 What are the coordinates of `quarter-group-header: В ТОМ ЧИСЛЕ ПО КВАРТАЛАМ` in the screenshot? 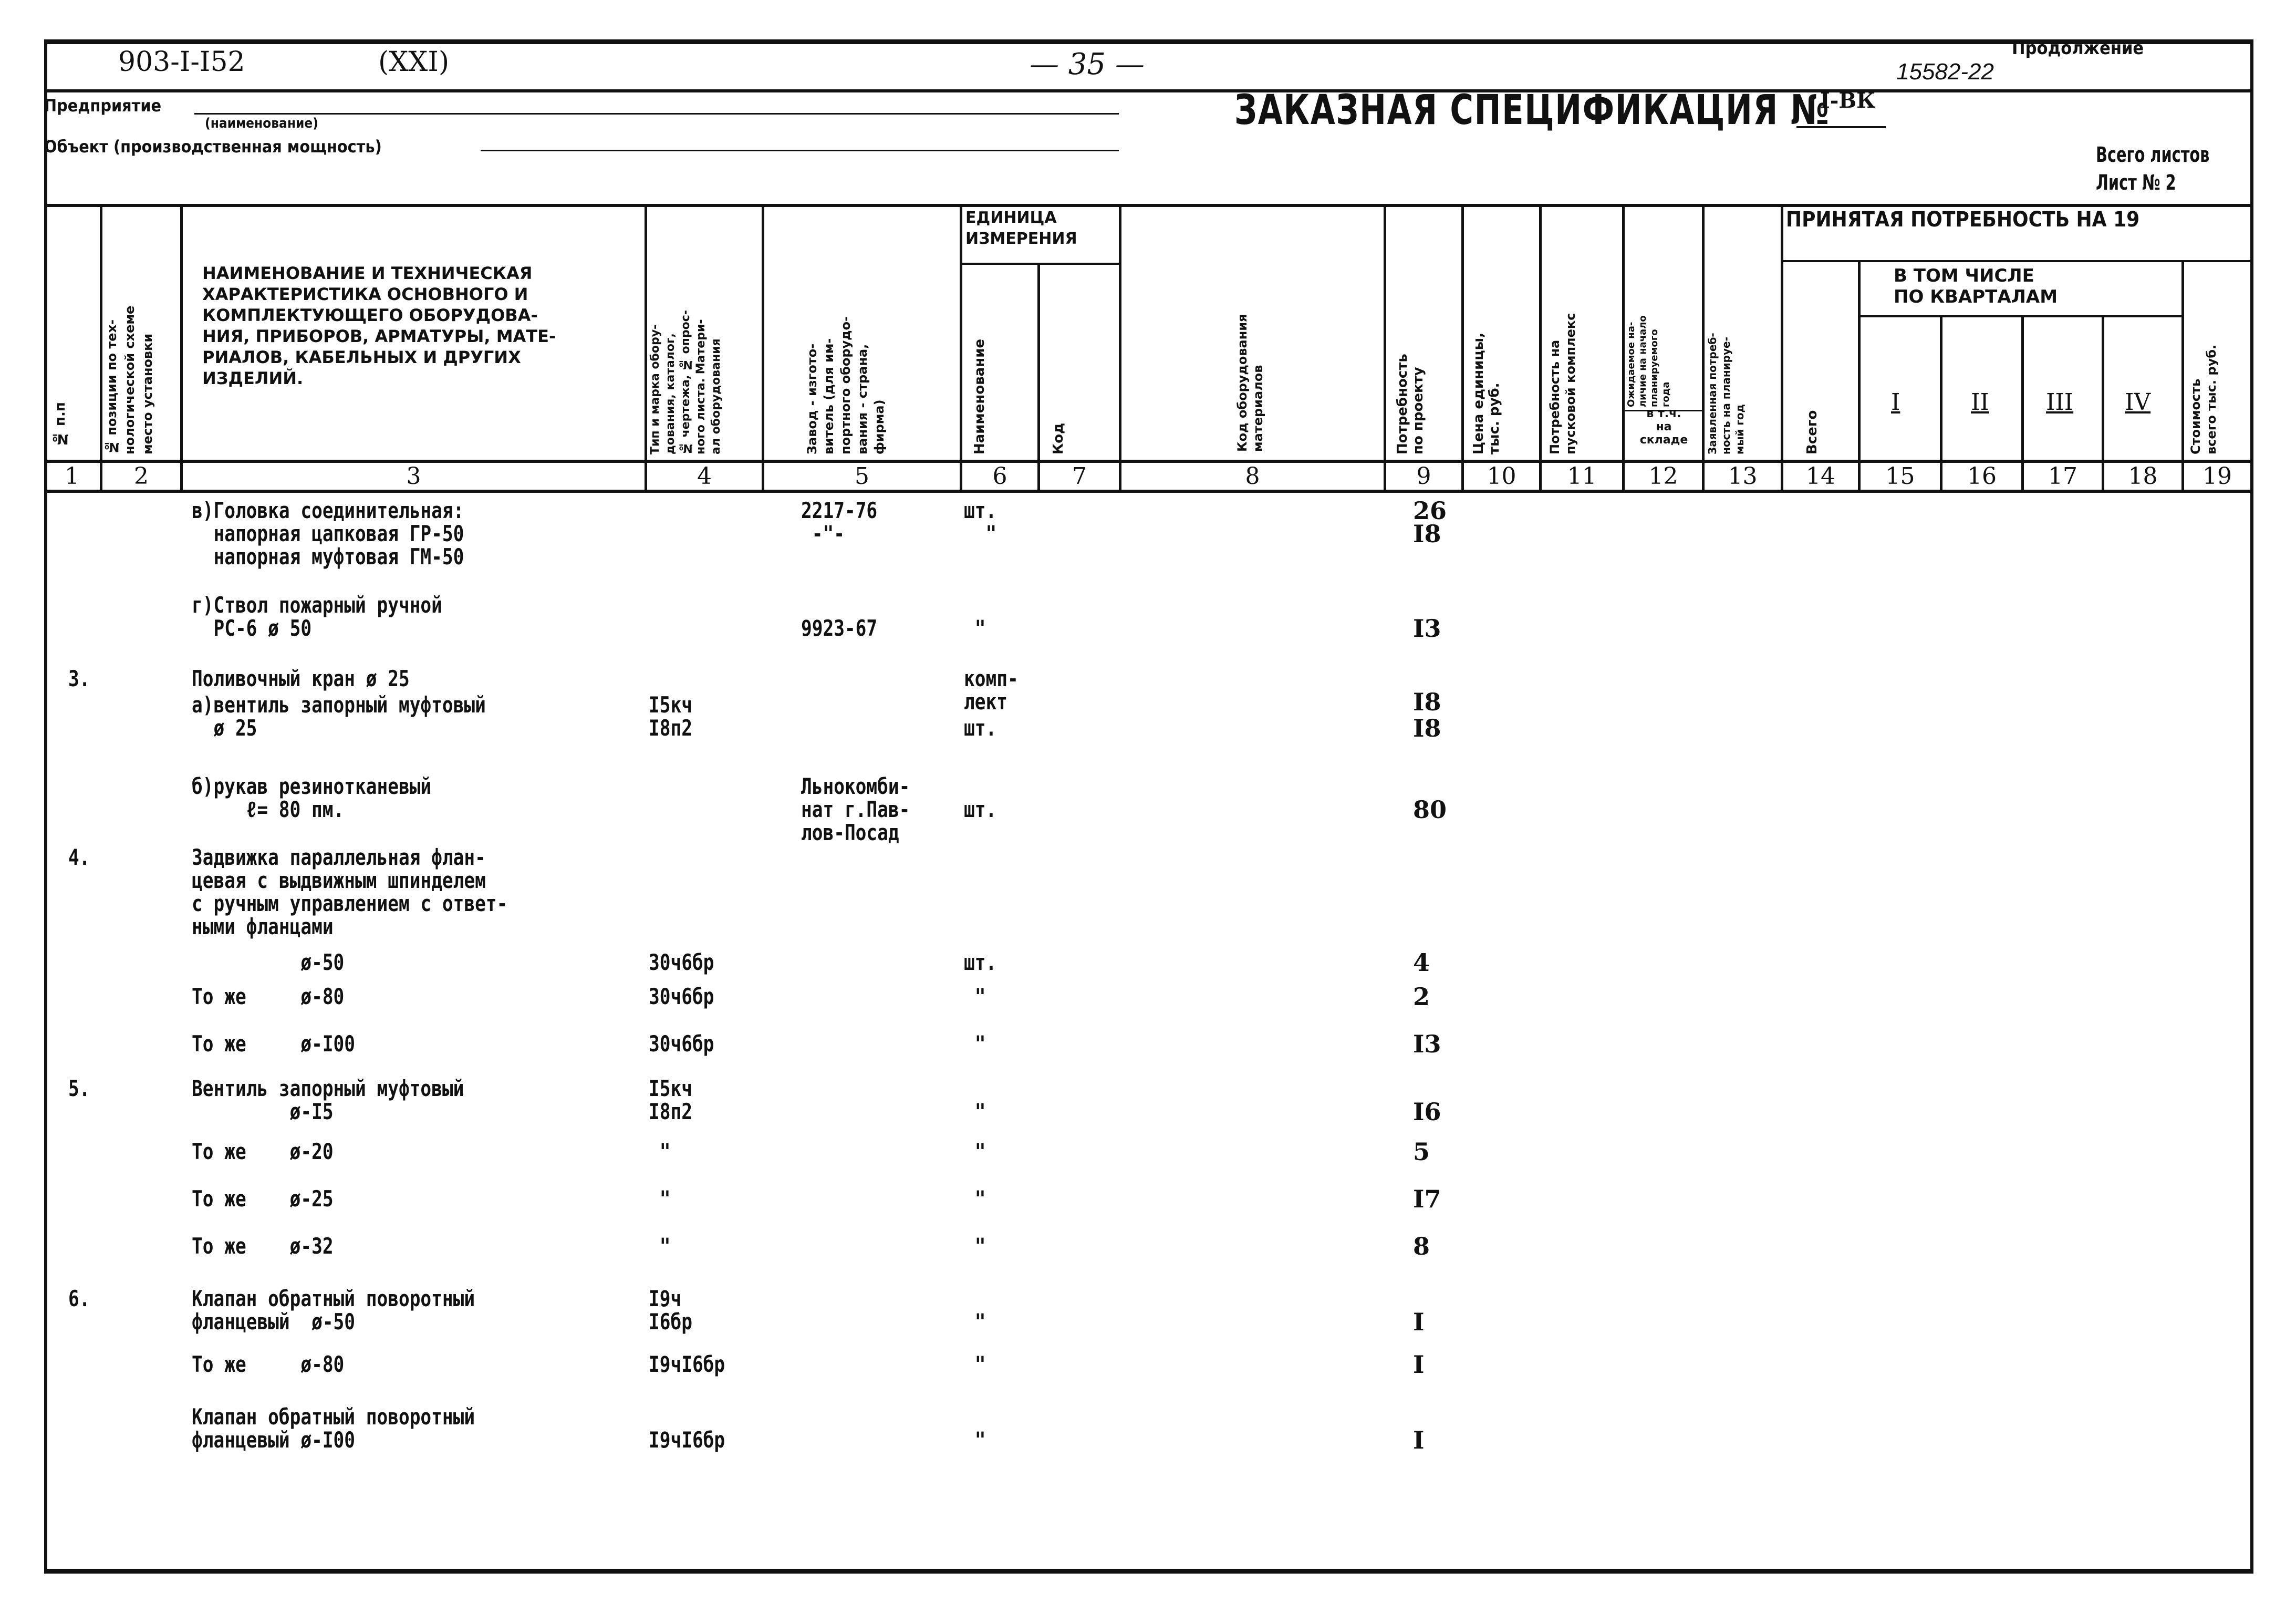 It's located at (1976, 286).